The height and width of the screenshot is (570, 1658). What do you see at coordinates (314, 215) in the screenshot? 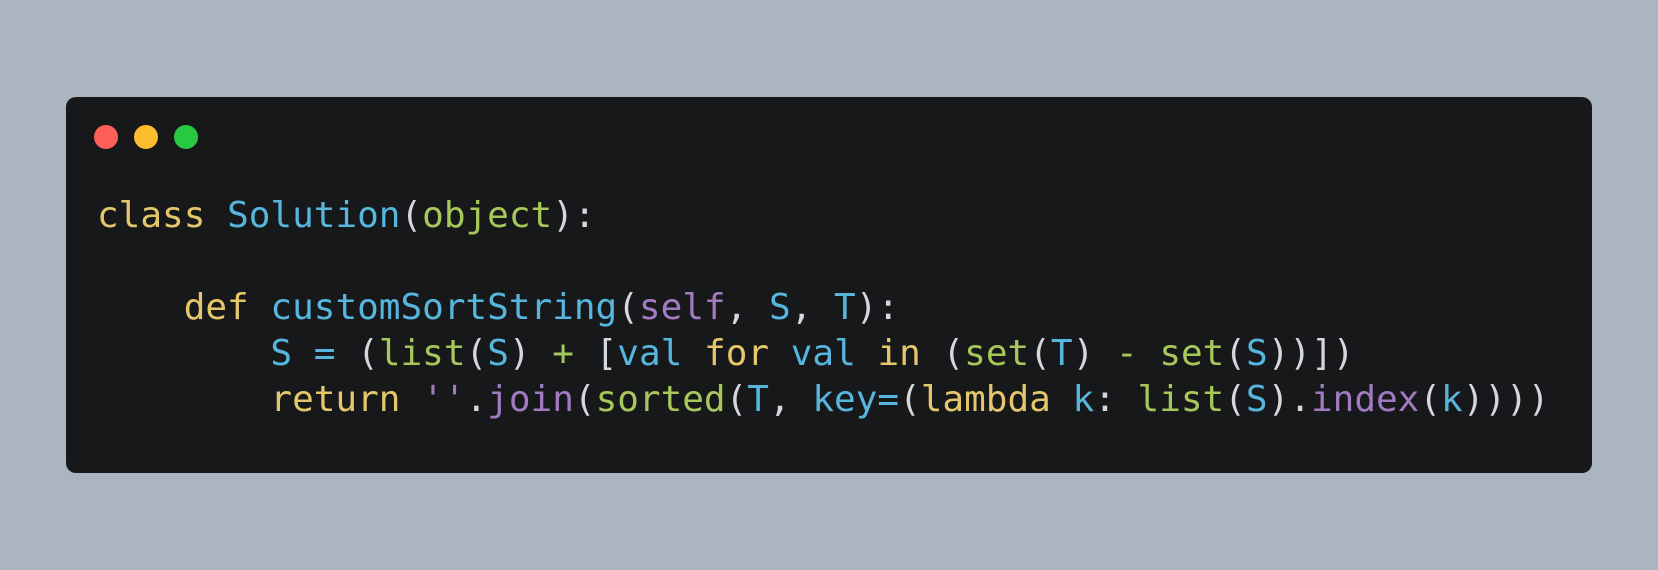
I see `code-token-class-name: Solution` at bounding box center [314, 215].